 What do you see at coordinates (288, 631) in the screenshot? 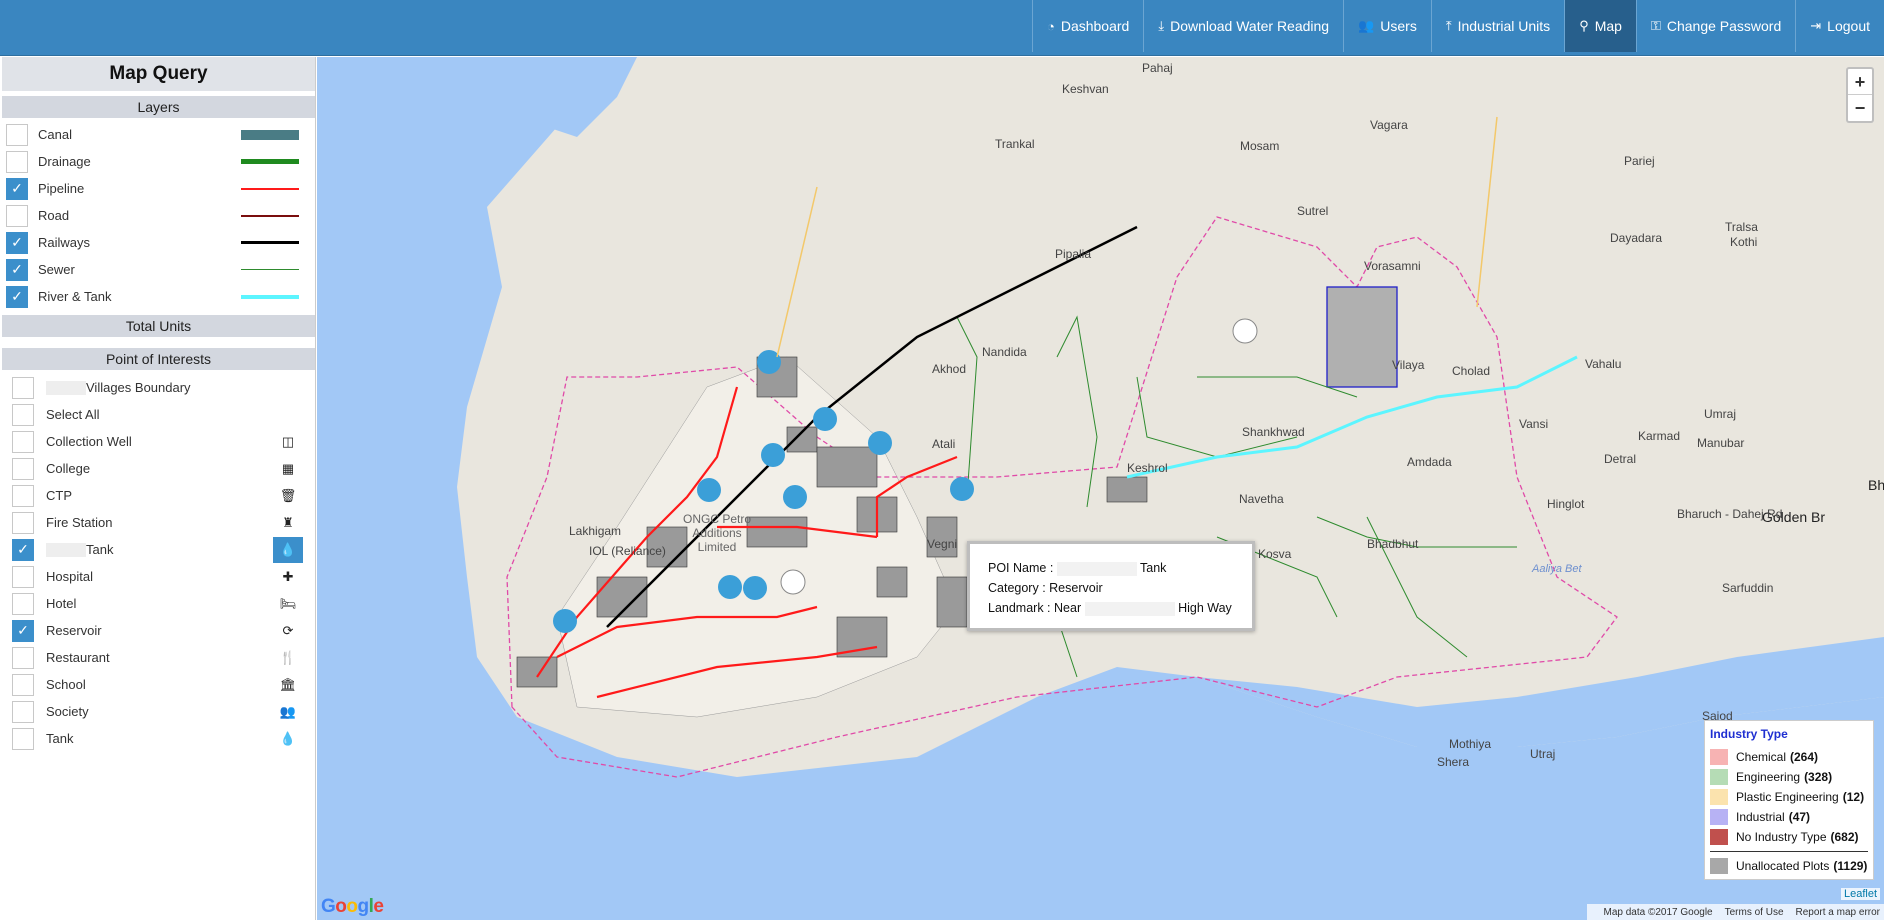
I see `refresh-icon: ⟳` at bounding box center [288, 631].